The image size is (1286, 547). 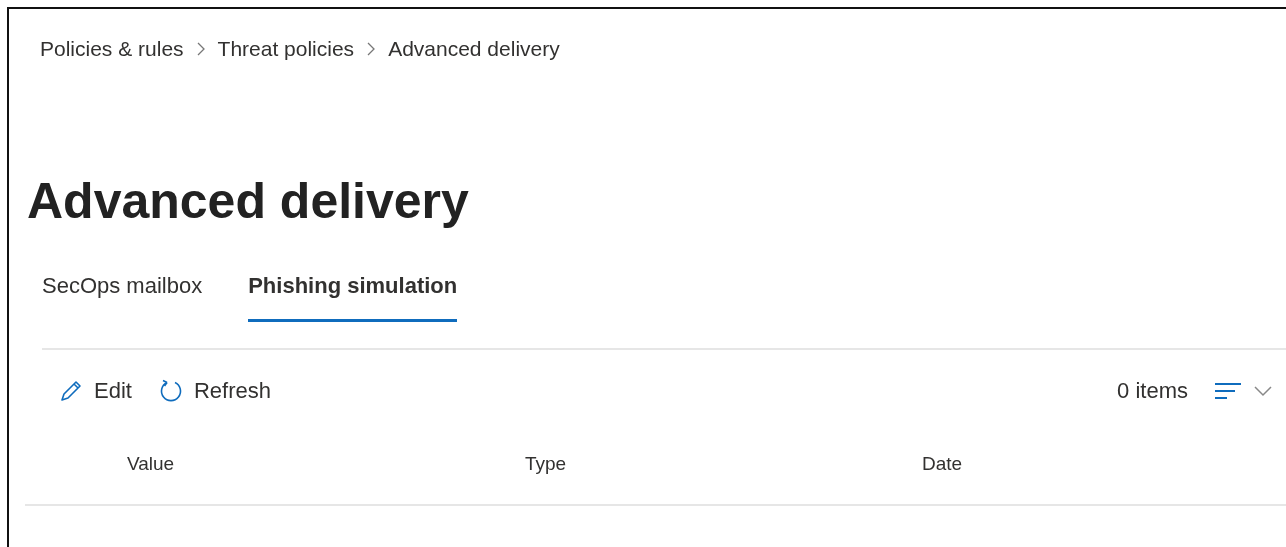 I want to click on caret-icon, so click(x=1263, y=391).